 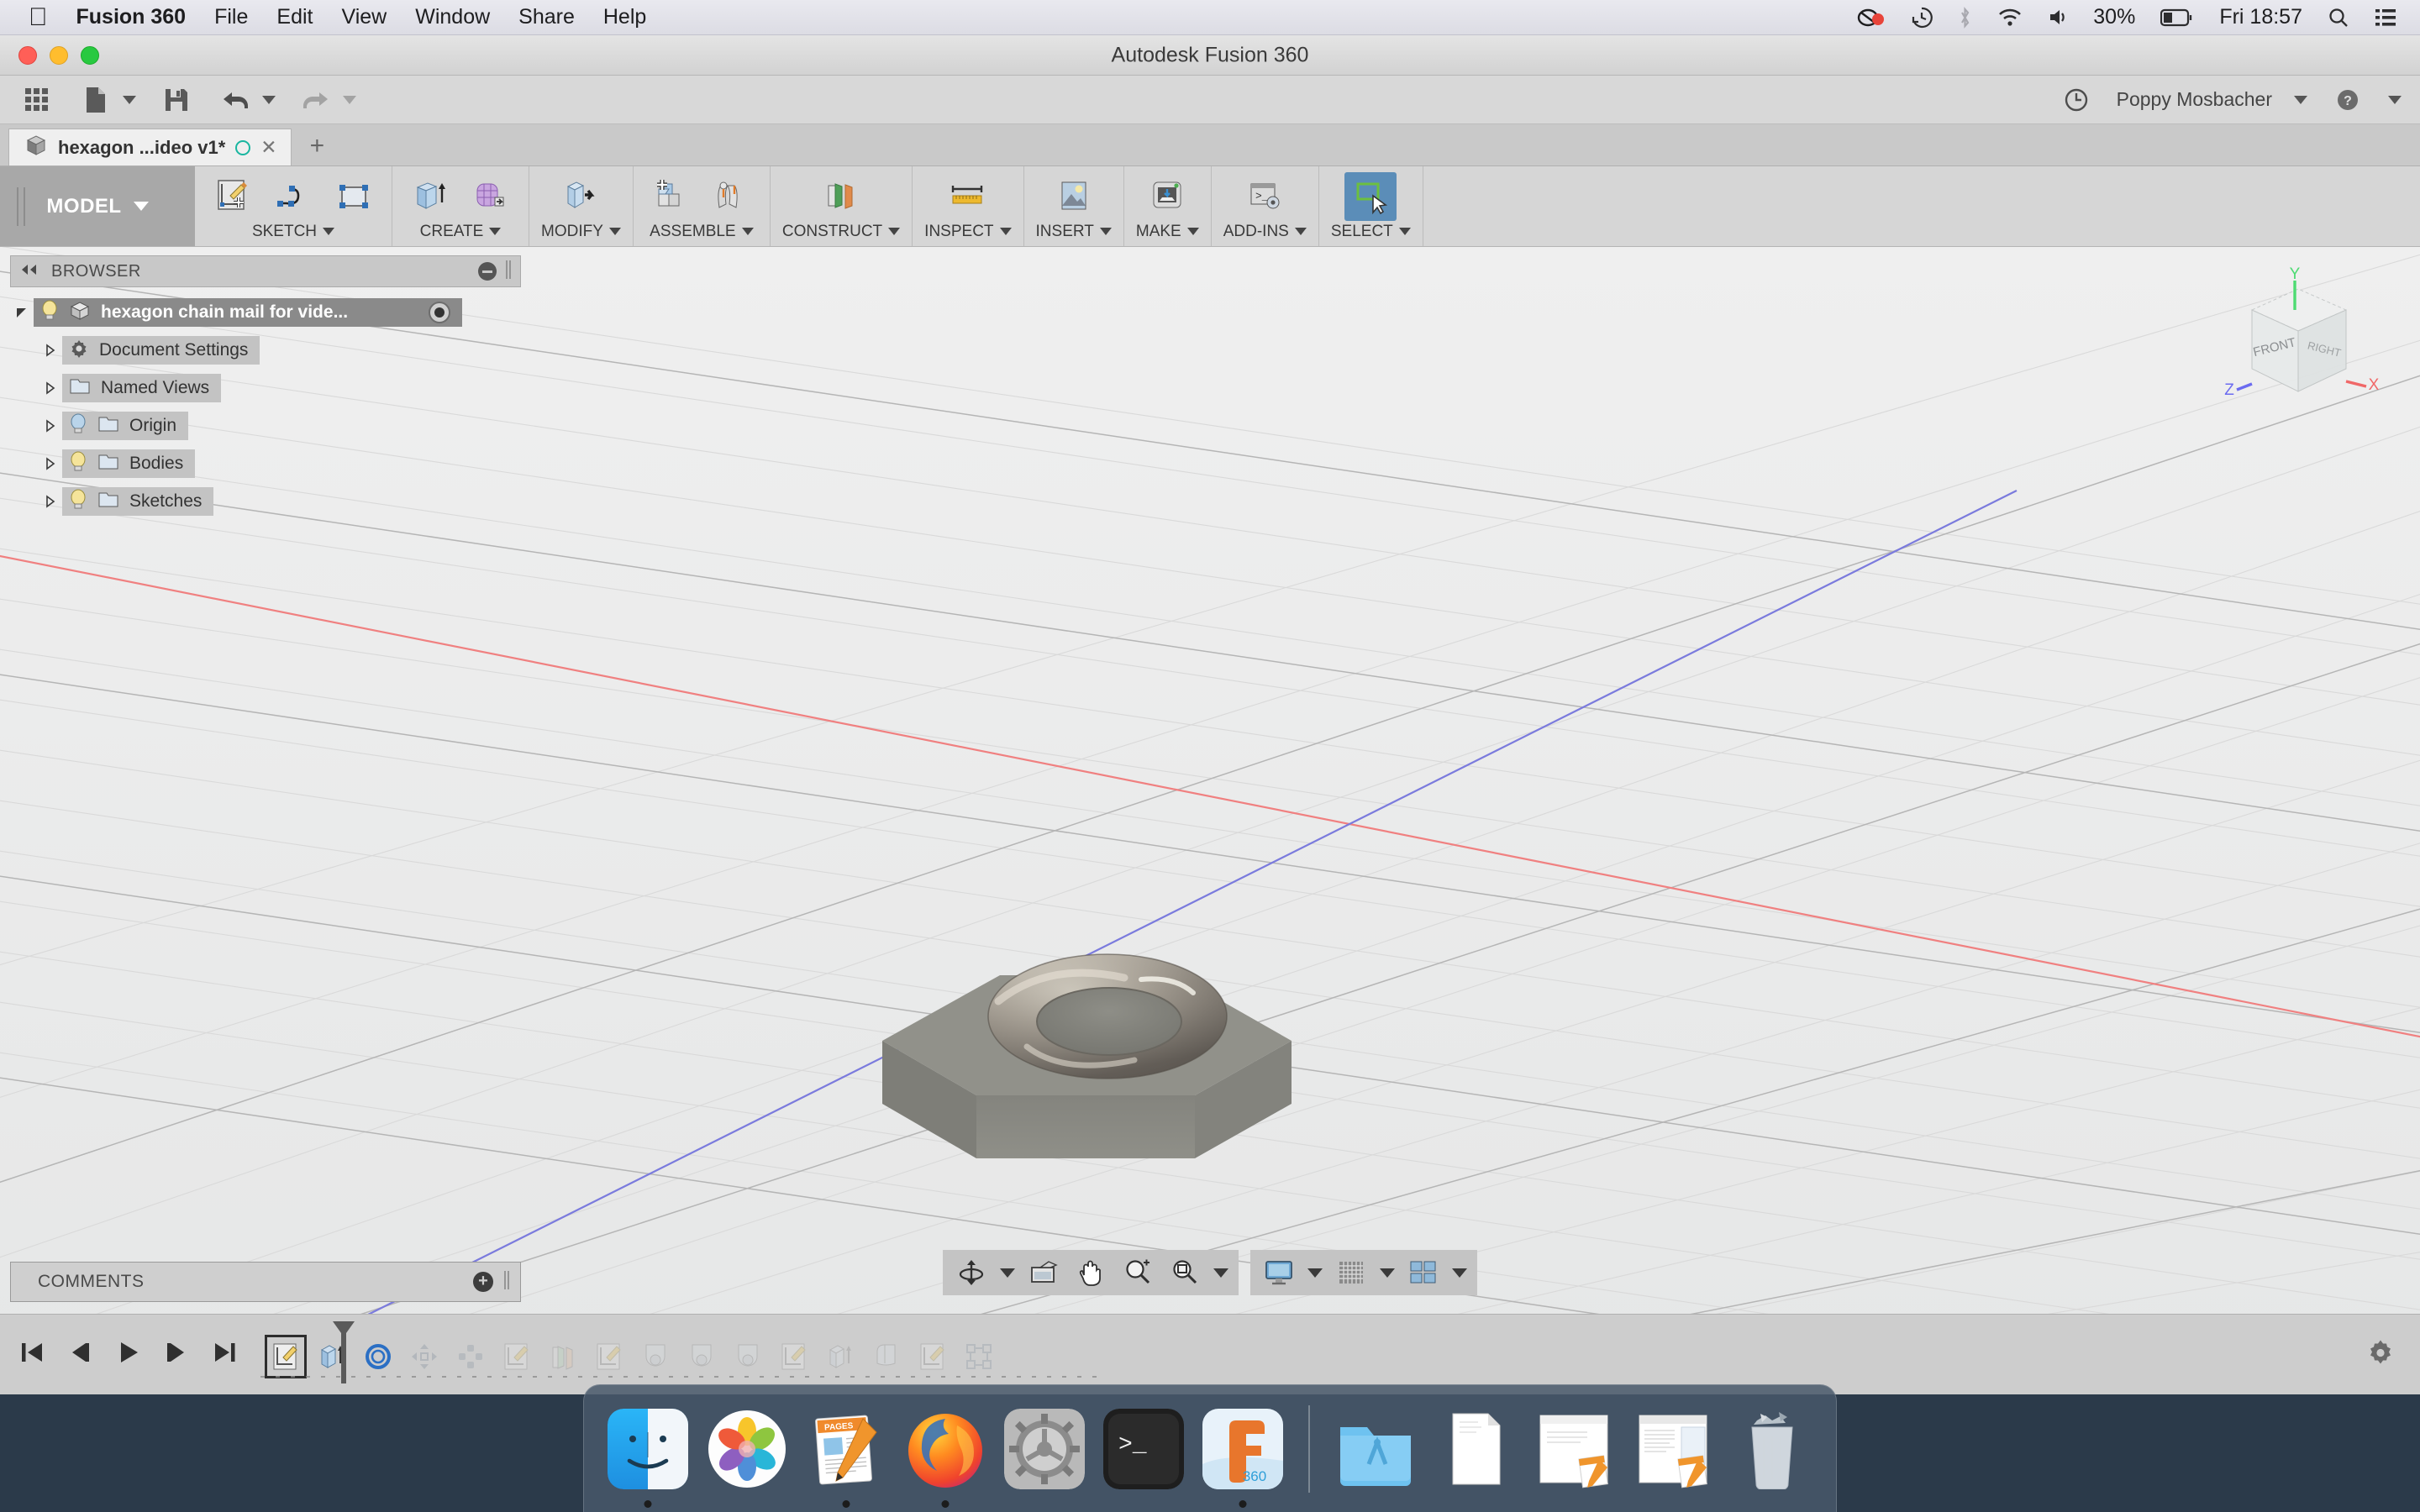 What do you see at coordinates (2010, 17) in the screenshot?
I see `wifi-icon` at bounding box center [2010, 17].